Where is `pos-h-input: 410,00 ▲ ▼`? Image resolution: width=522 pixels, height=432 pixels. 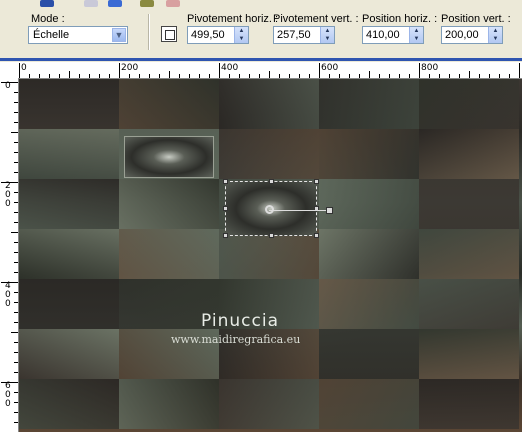
pos-h-input: 410,00 ▲ ▼ is located at coordinates (393, 35).